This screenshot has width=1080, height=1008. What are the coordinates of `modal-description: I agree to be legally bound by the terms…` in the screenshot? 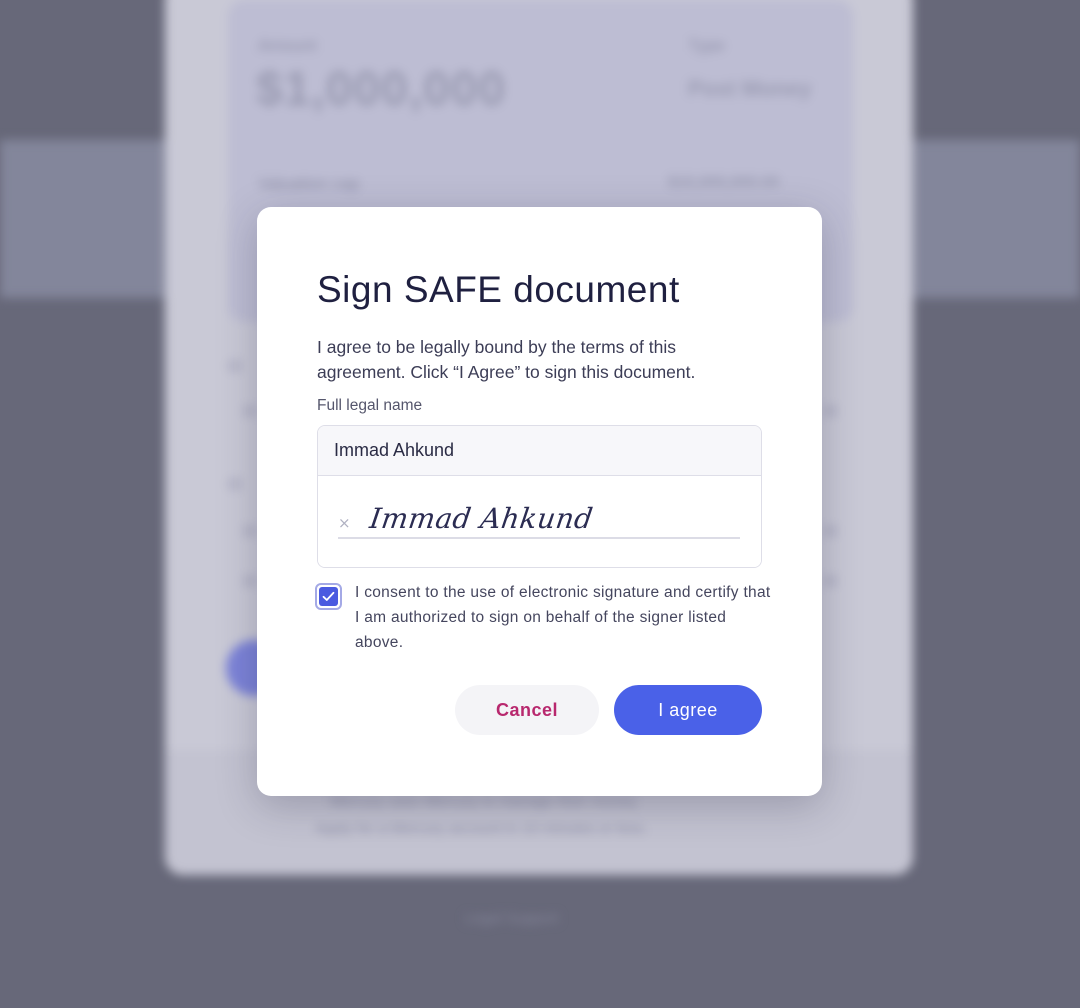 It's located at (506, 359).